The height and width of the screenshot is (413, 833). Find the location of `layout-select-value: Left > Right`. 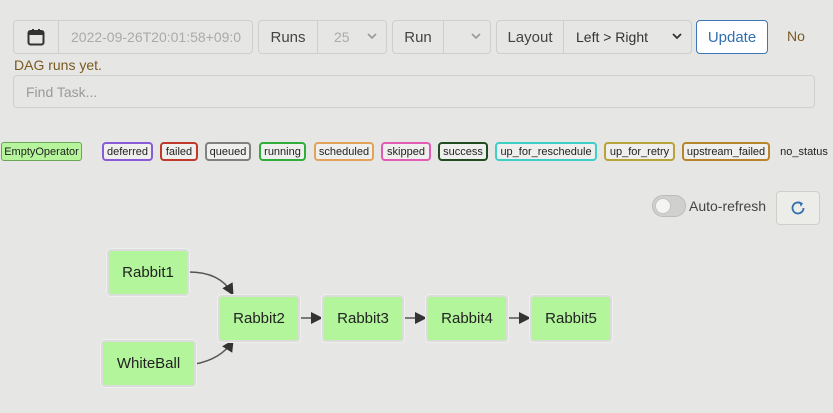

layout-select-value: Left > Right is located at coordinates (612, 37).